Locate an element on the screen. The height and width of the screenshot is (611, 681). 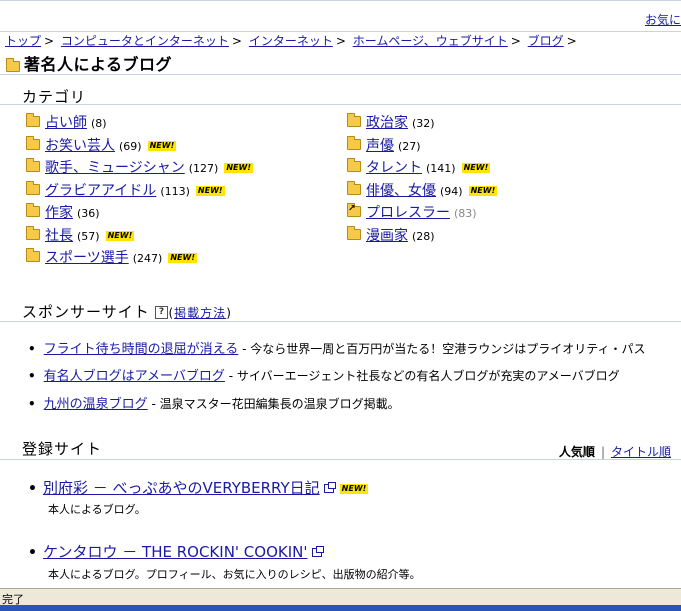
howto-link: 掲載方法 is located at coordinates (200, 313).